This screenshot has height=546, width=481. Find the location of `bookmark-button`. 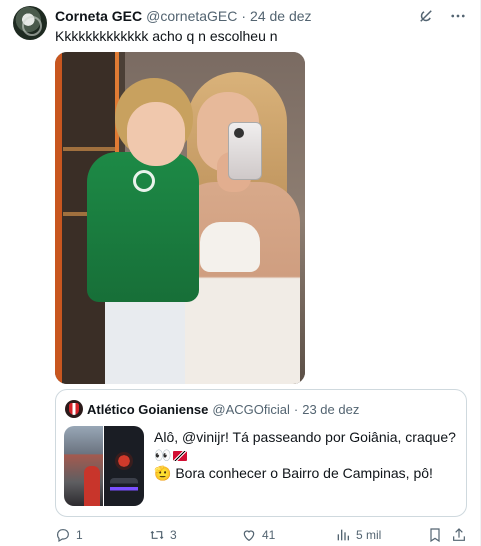

bookmark-button is located at coordinates (435, 535).